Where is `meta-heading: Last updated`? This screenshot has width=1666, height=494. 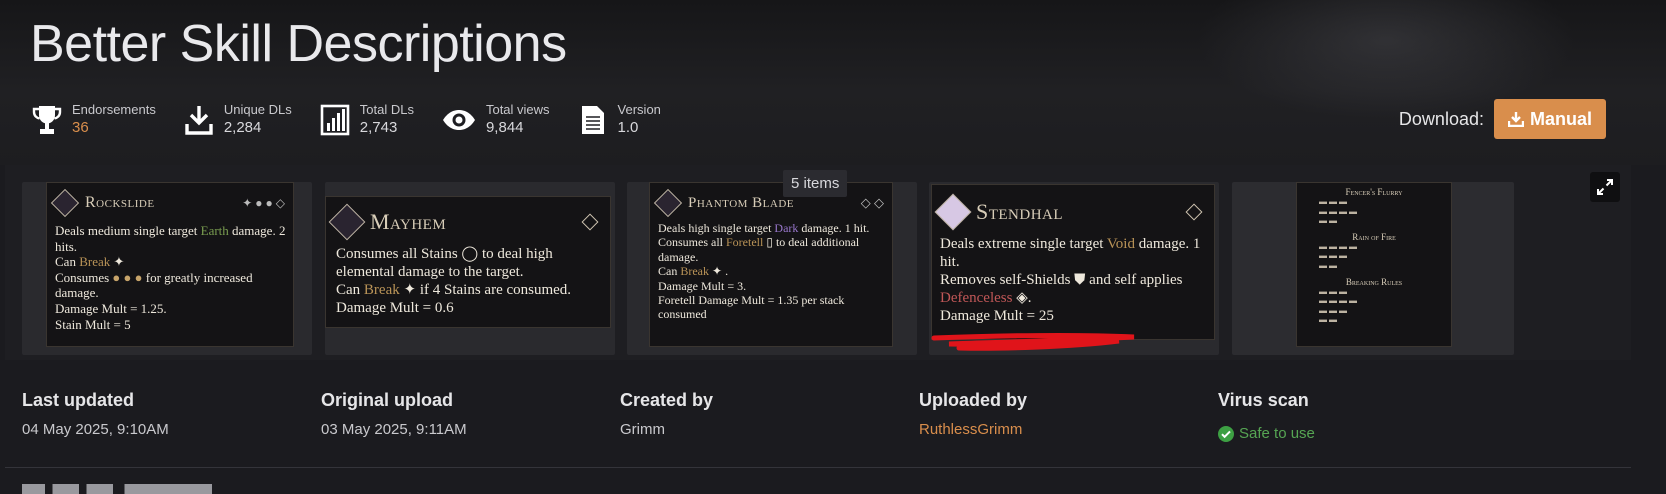
meta-heading: Last updated is located at coordinates (78, 400).